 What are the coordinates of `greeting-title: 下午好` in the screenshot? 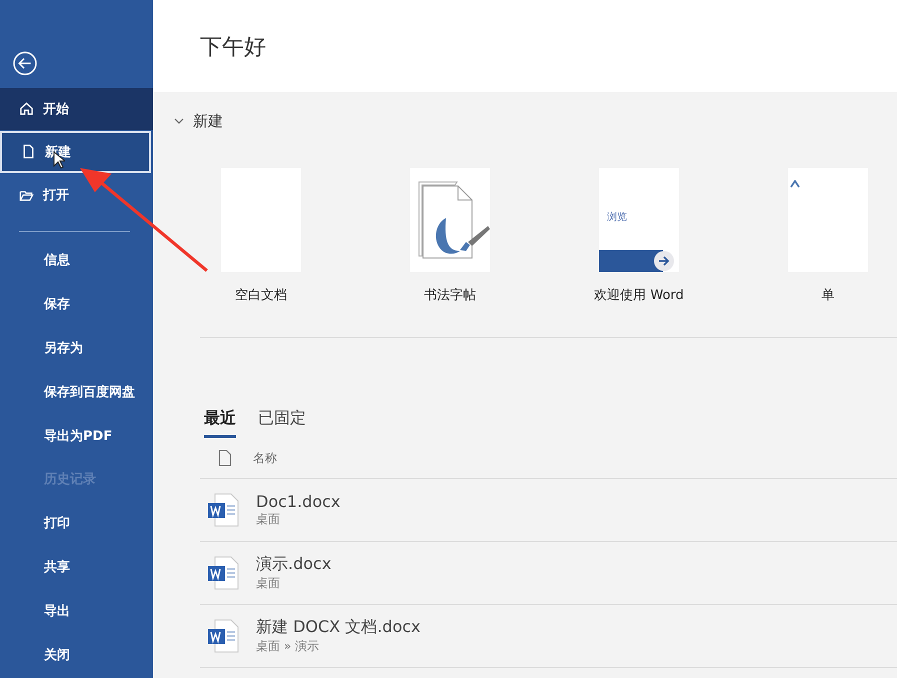 It's located at (233, 48).